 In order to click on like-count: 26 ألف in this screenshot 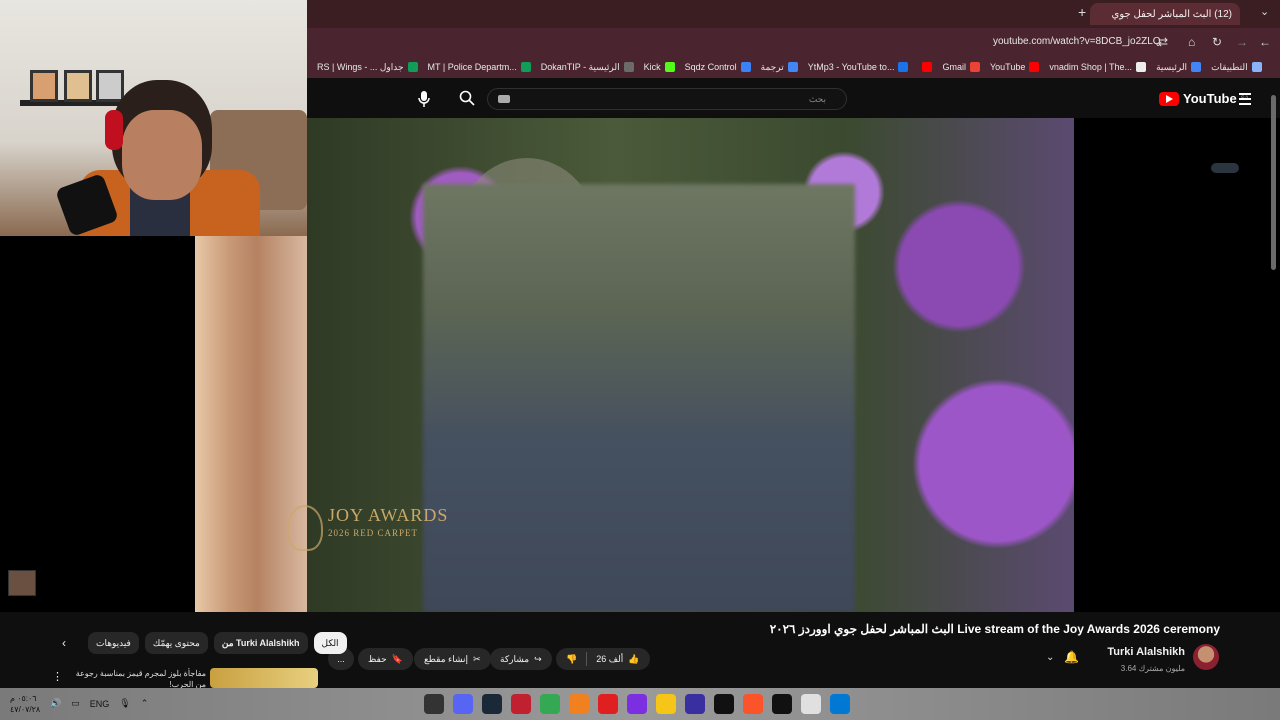, I will do `click(609, 659)`.